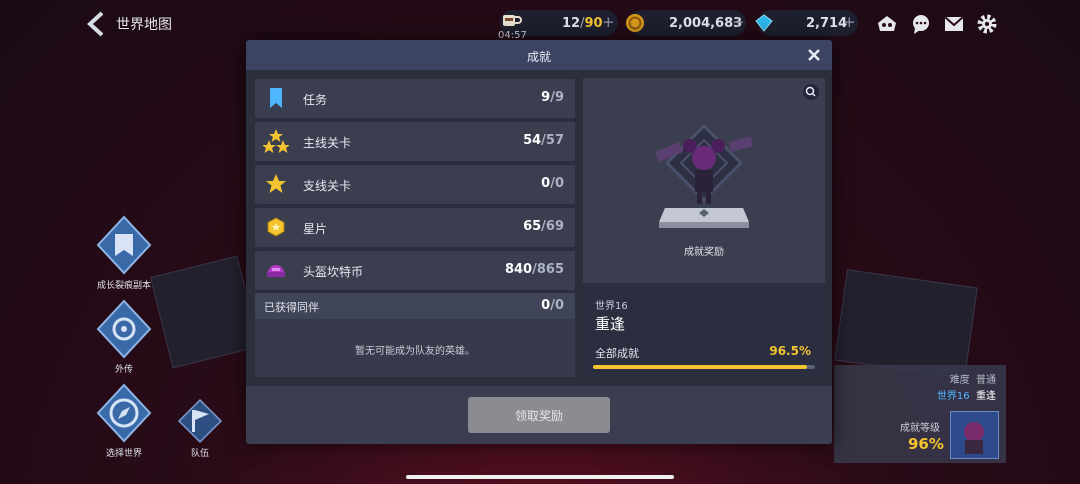 This screenshot has width=1080, height=484. I want to click on modal-footer: 领取奖励, so click(539, 415).